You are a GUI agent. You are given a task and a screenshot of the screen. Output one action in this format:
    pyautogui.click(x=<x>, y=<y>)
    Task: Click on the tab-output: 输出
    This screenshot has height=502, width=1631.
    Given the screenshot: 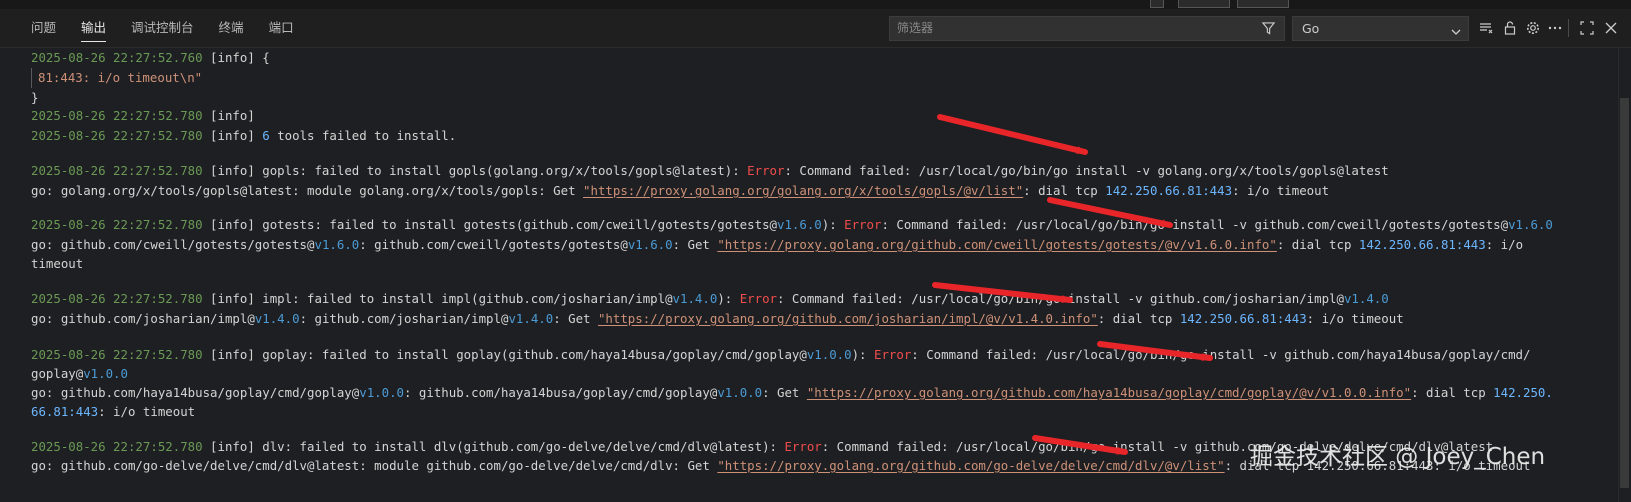 What is the action you would take?
    pyautogui.click(x=94, y=31)
    